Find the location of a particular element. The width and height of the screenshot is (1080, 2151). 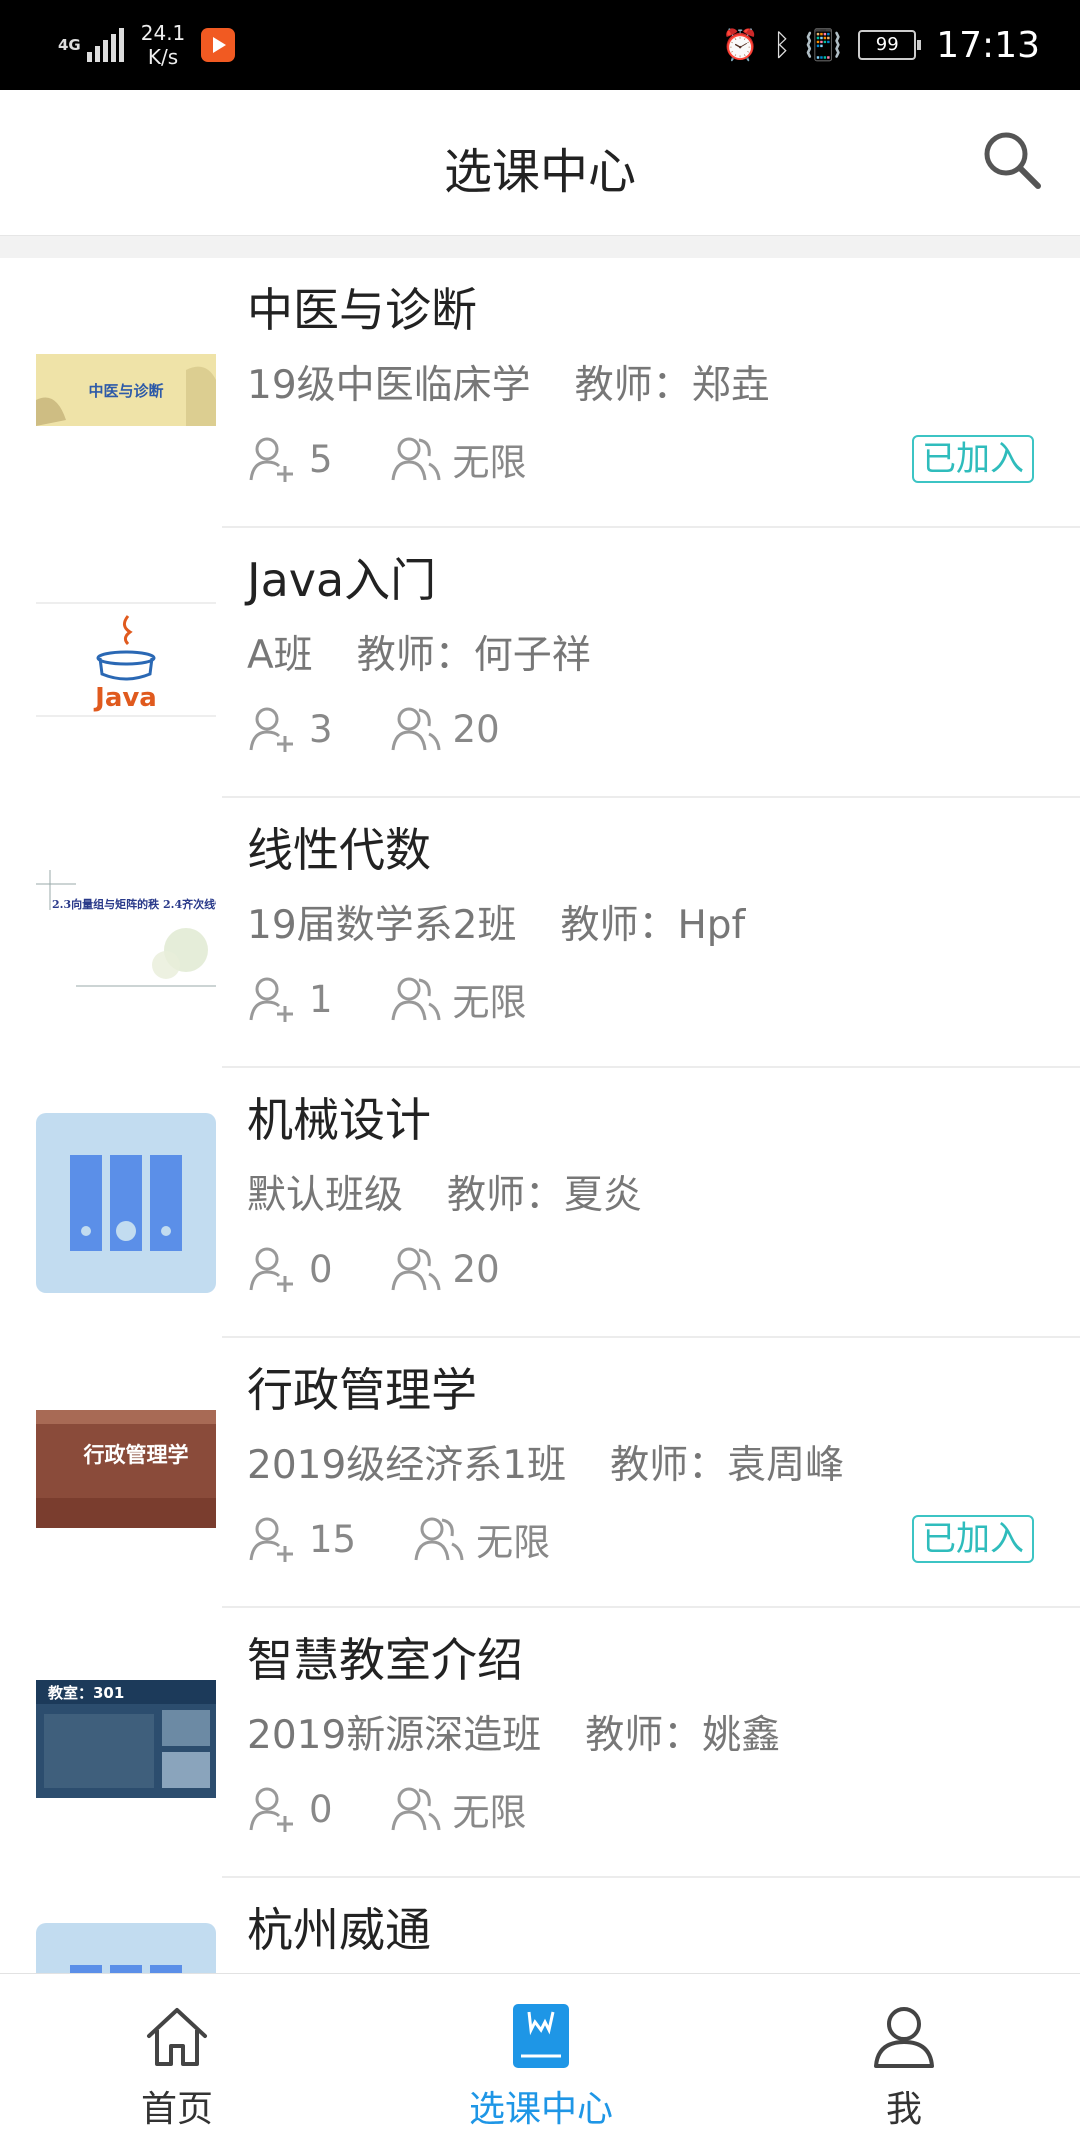

thumb-text: 行政管理学 is located at coordinates (136, 1455).